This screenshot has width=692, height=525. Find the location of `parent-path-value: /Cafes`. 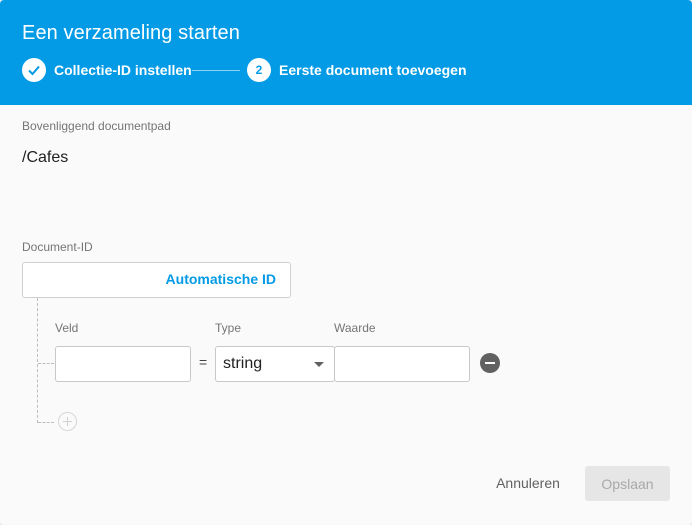

parent-path-value: /Cafes is located at coordinates (45, 157).